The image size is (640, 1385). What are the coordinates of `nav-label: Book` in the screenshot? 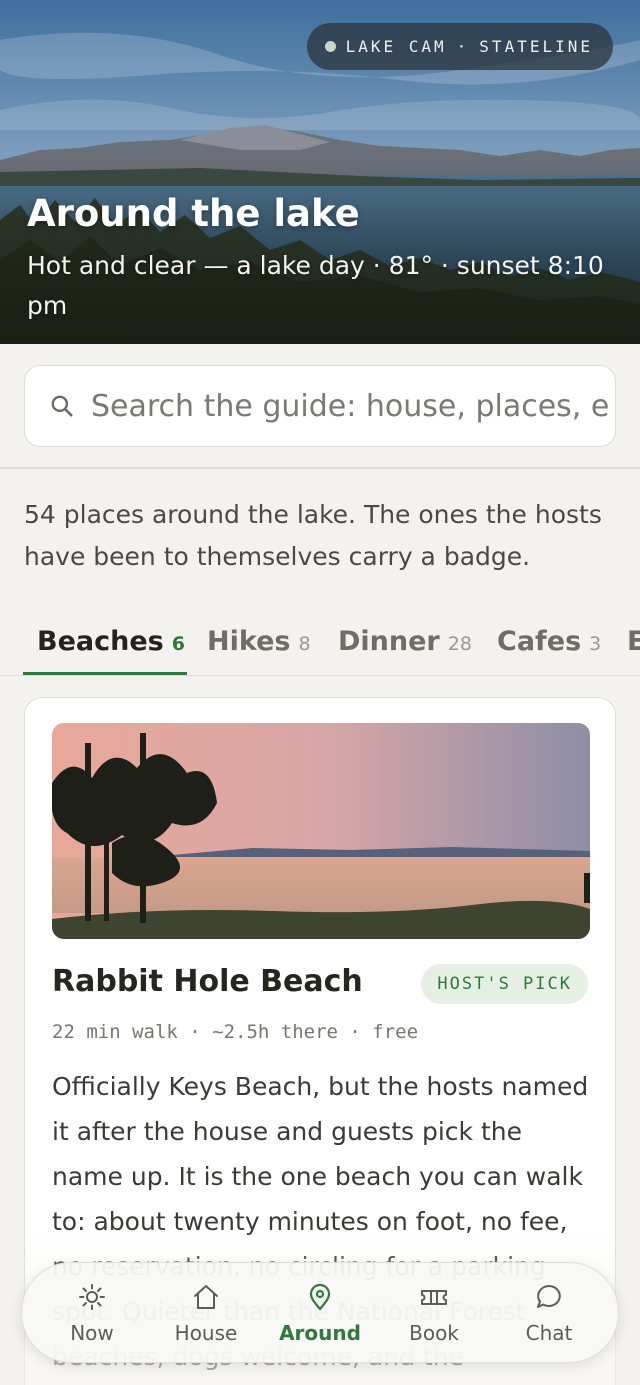 It's located at (434, 1333).